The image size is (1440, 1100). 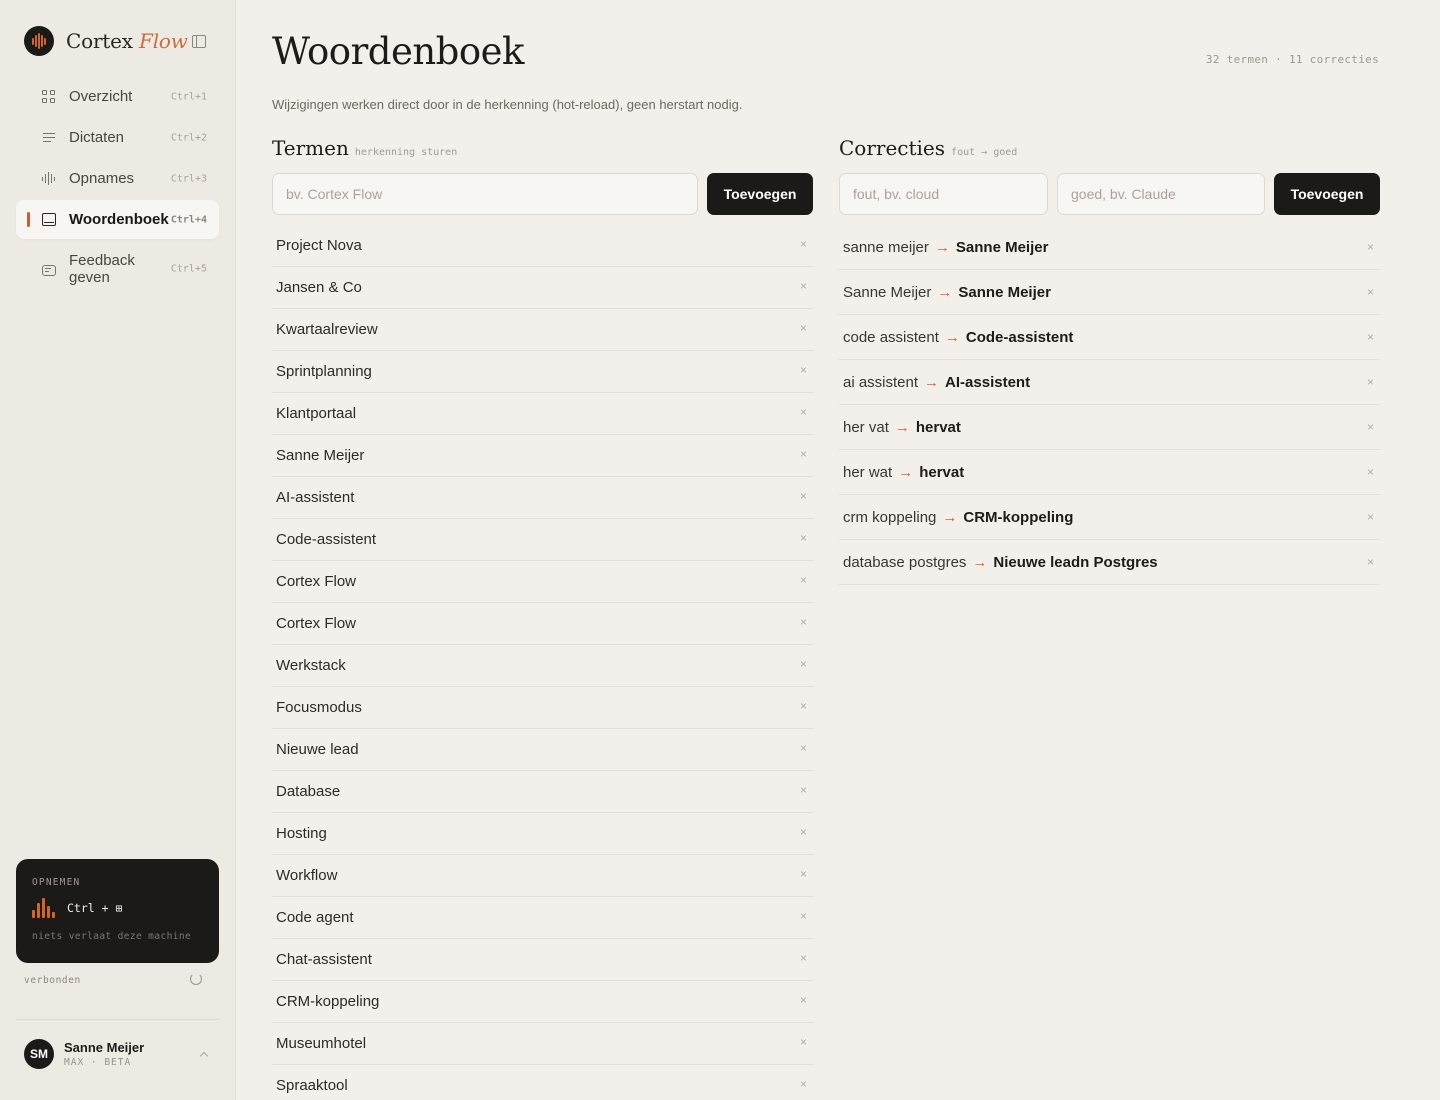 I want to click on chevron-up-icon, so click(x=204, y=1056).